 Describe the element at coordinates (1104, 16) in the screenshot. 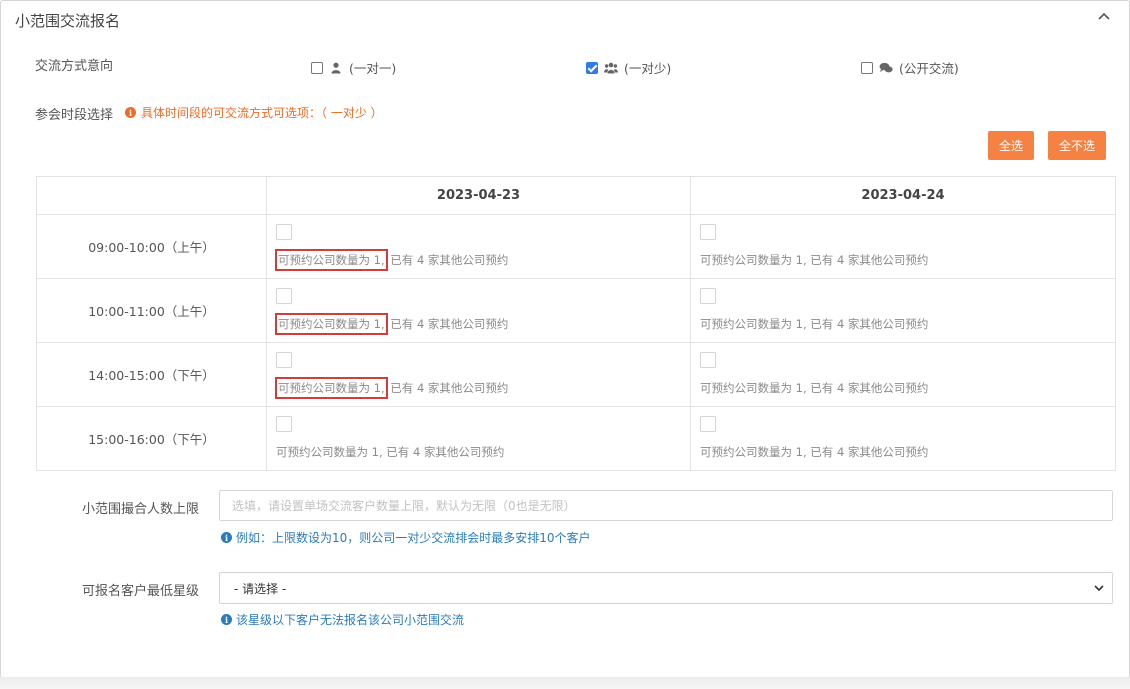

I see `chevron-up-icon` at that location.